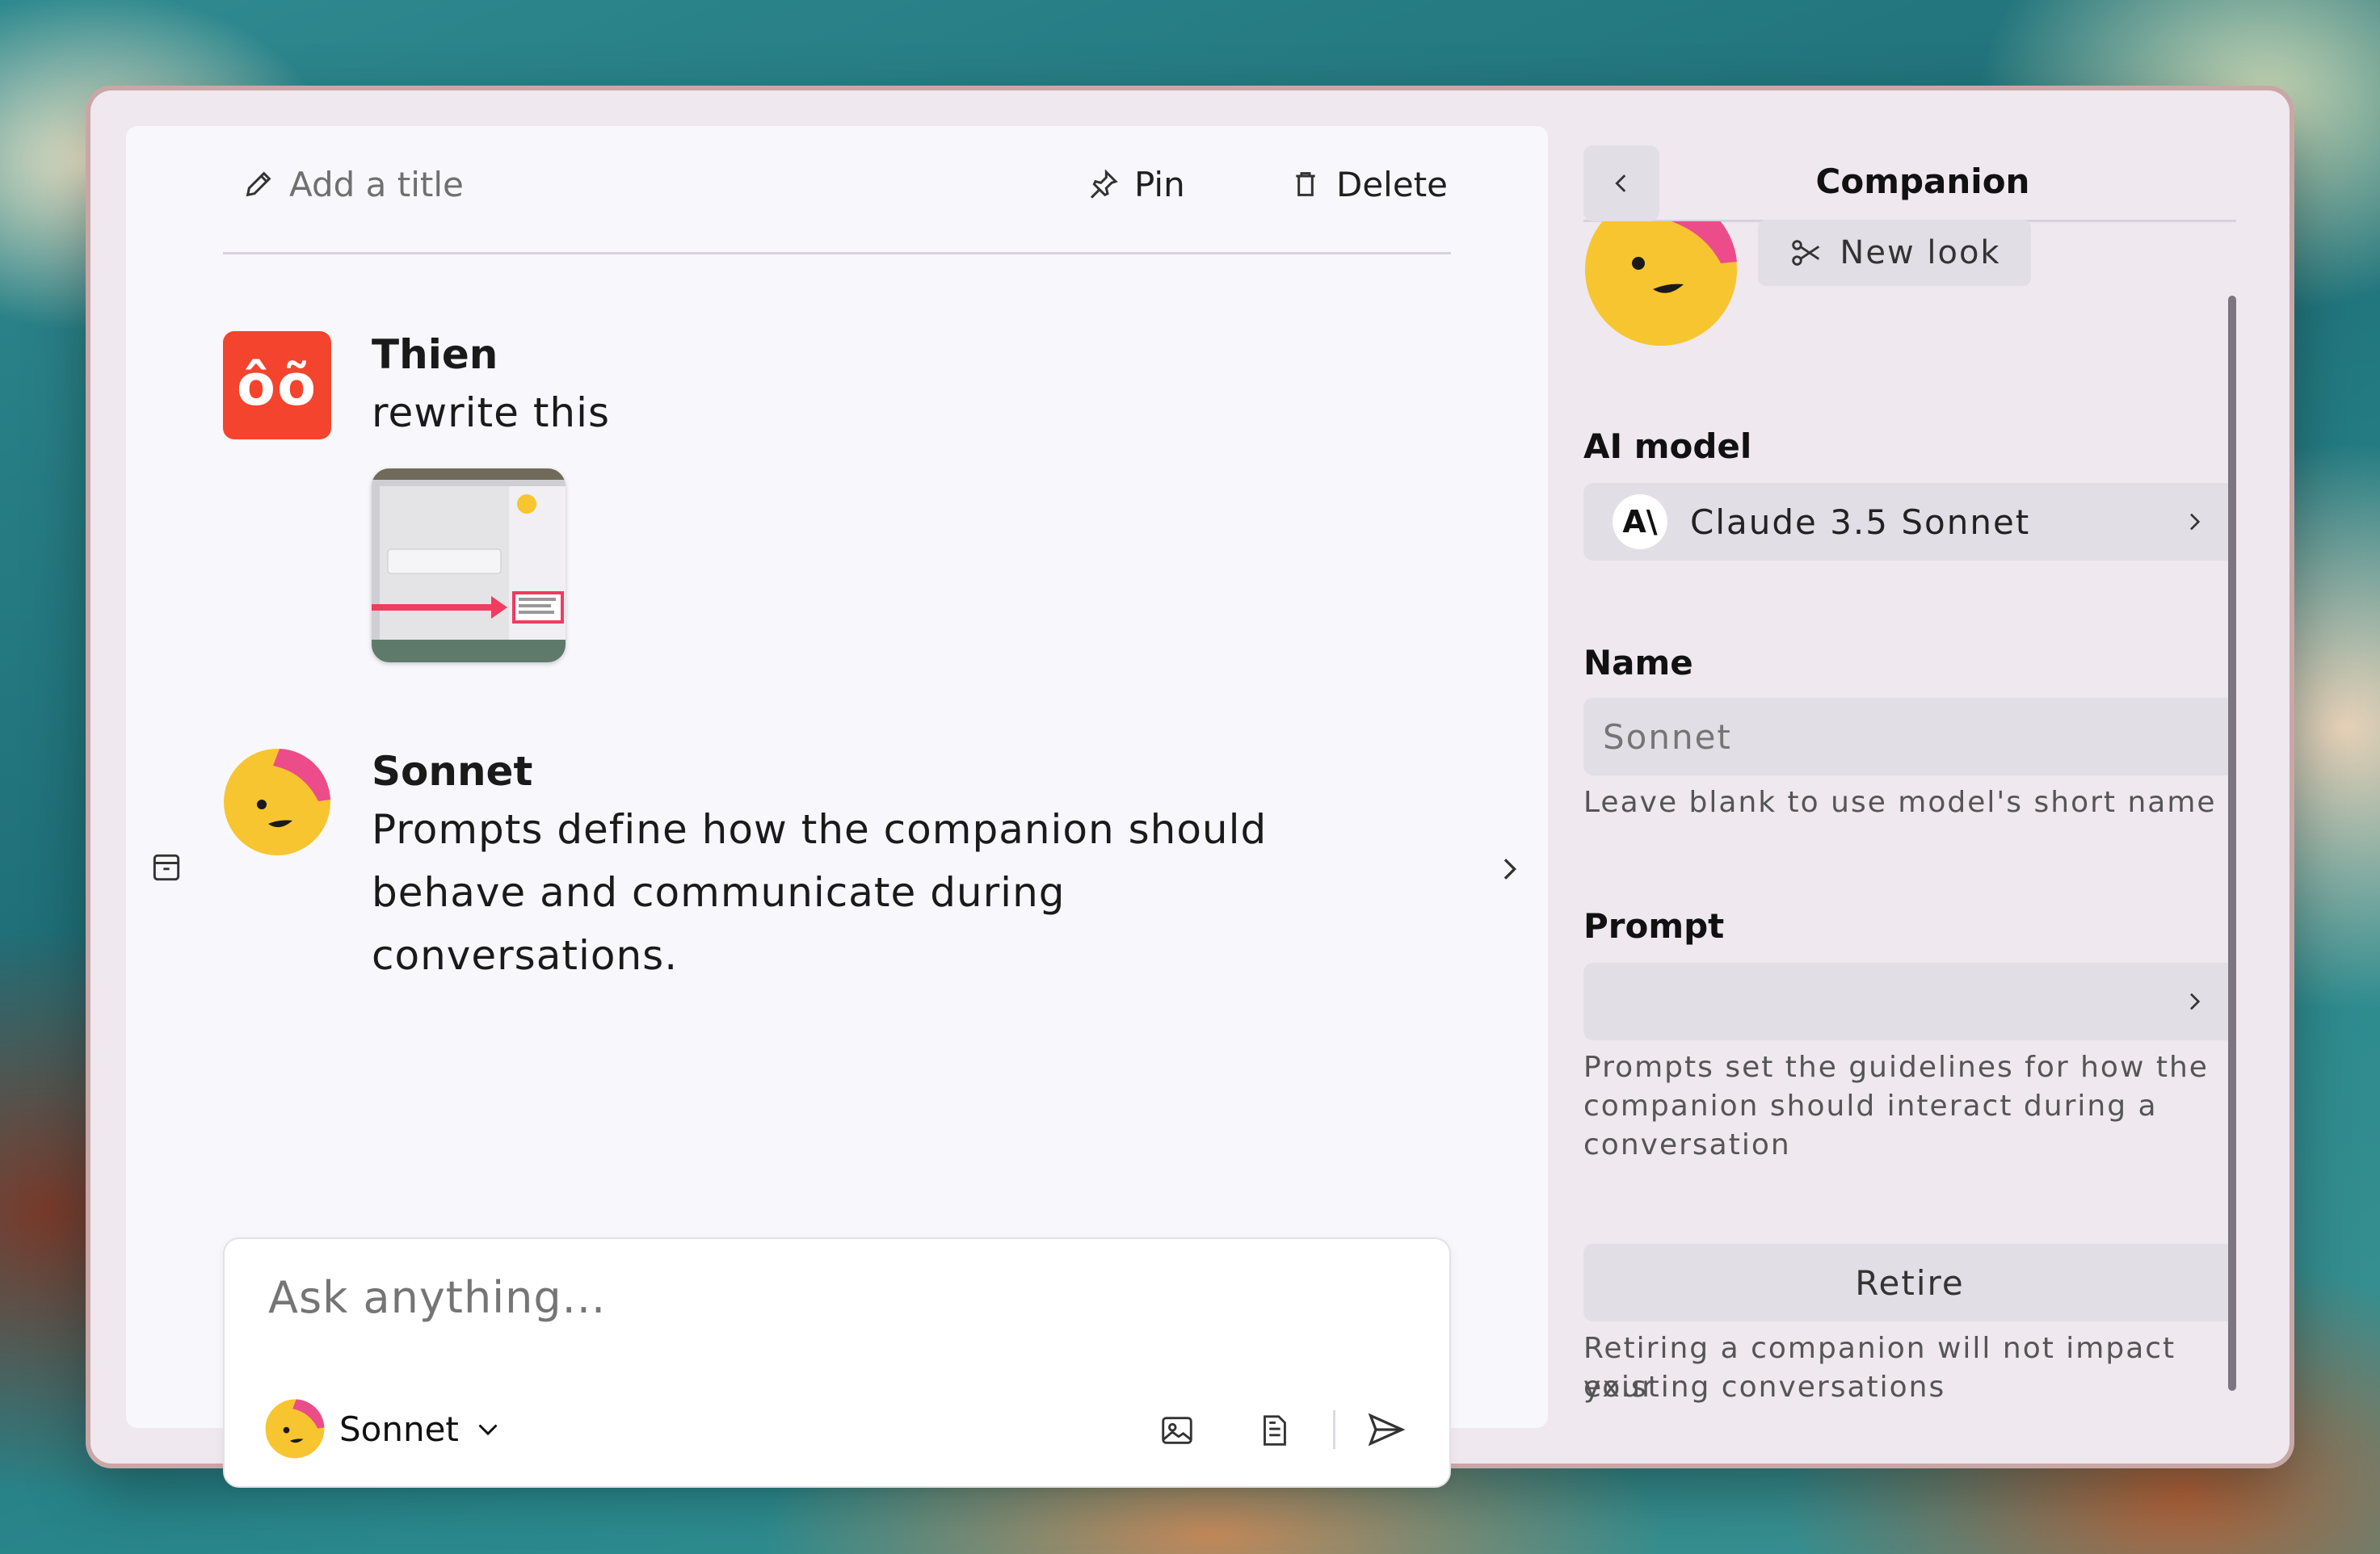 This screenshot has width=2380, height=1554. I want to click on archive-icon, so click(166, 867).